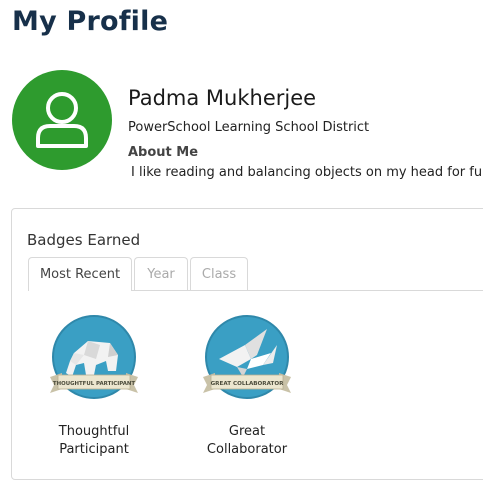 The height and width of the screenshot is (487, 483). Describe the element at coordinates (222, 98) in the screenshot. I see `profile-name: Padma Mukherjee` at that location.